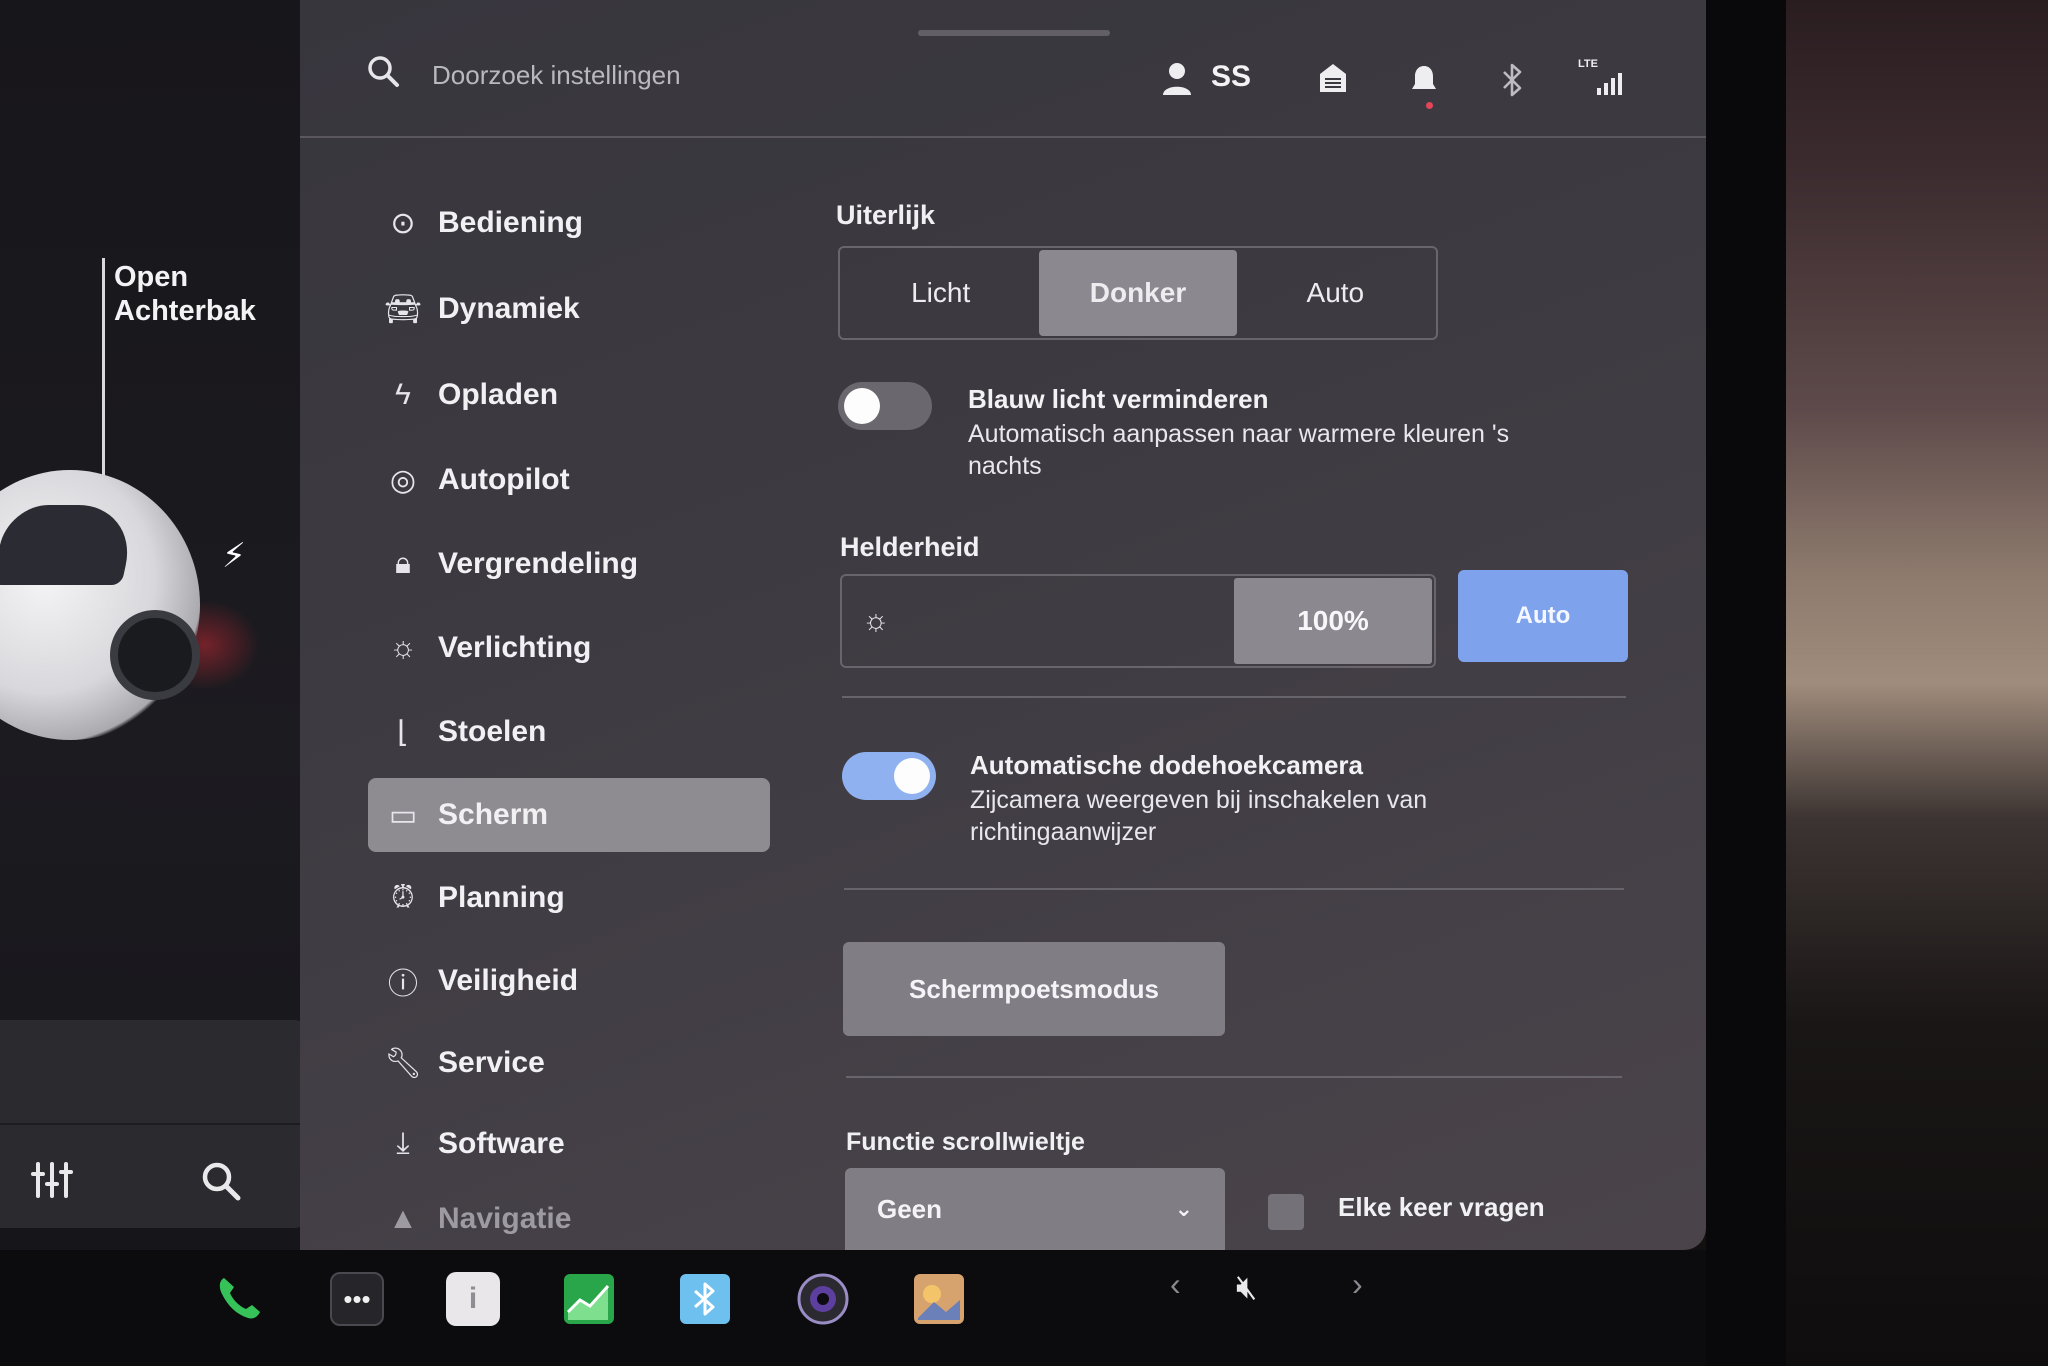  Describe the element at coordinates (403, 647) in the screenshot. I see `sun-icon: ☼` at that location.